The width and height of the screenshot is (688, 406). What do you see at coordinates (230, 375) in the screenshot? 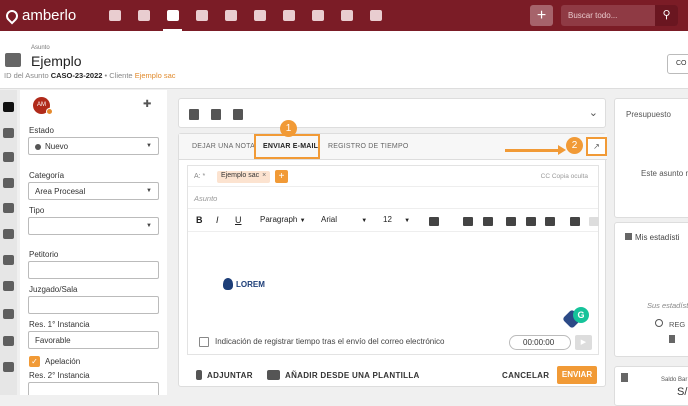
I see `attach-button: ADJUNTAR` at bounding box center [230, 375].